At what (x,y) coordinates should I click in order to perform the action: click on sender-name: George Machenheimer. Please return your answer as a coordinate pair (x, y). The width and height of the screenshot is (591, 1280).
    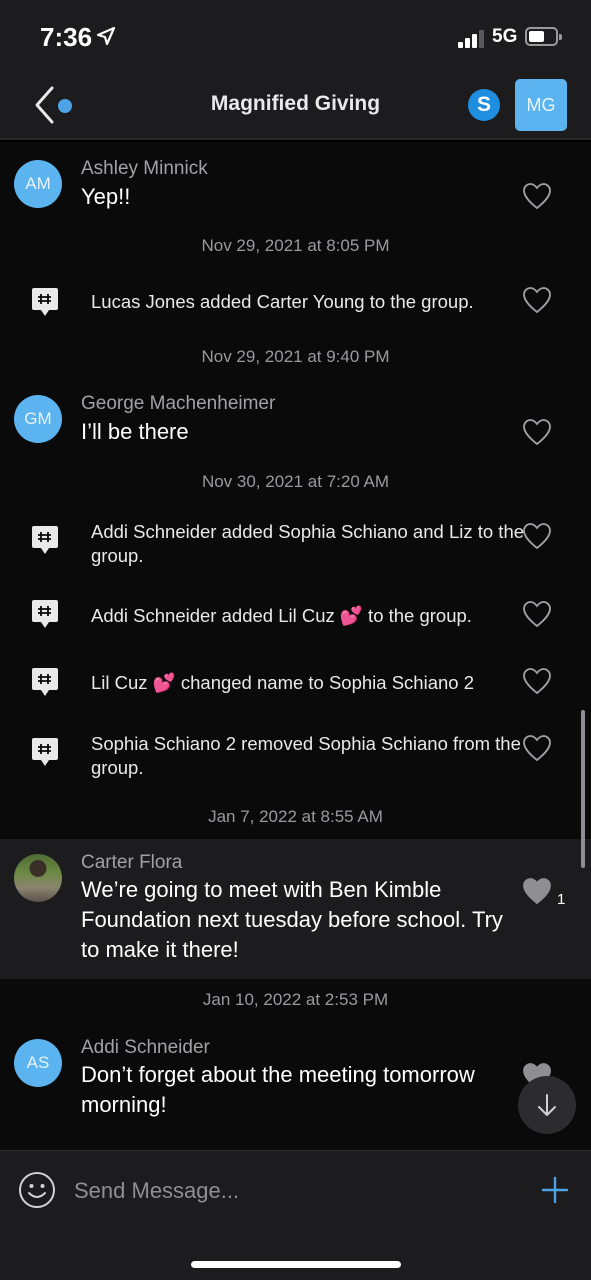
    Looking at the image, I should click on (178, 403).